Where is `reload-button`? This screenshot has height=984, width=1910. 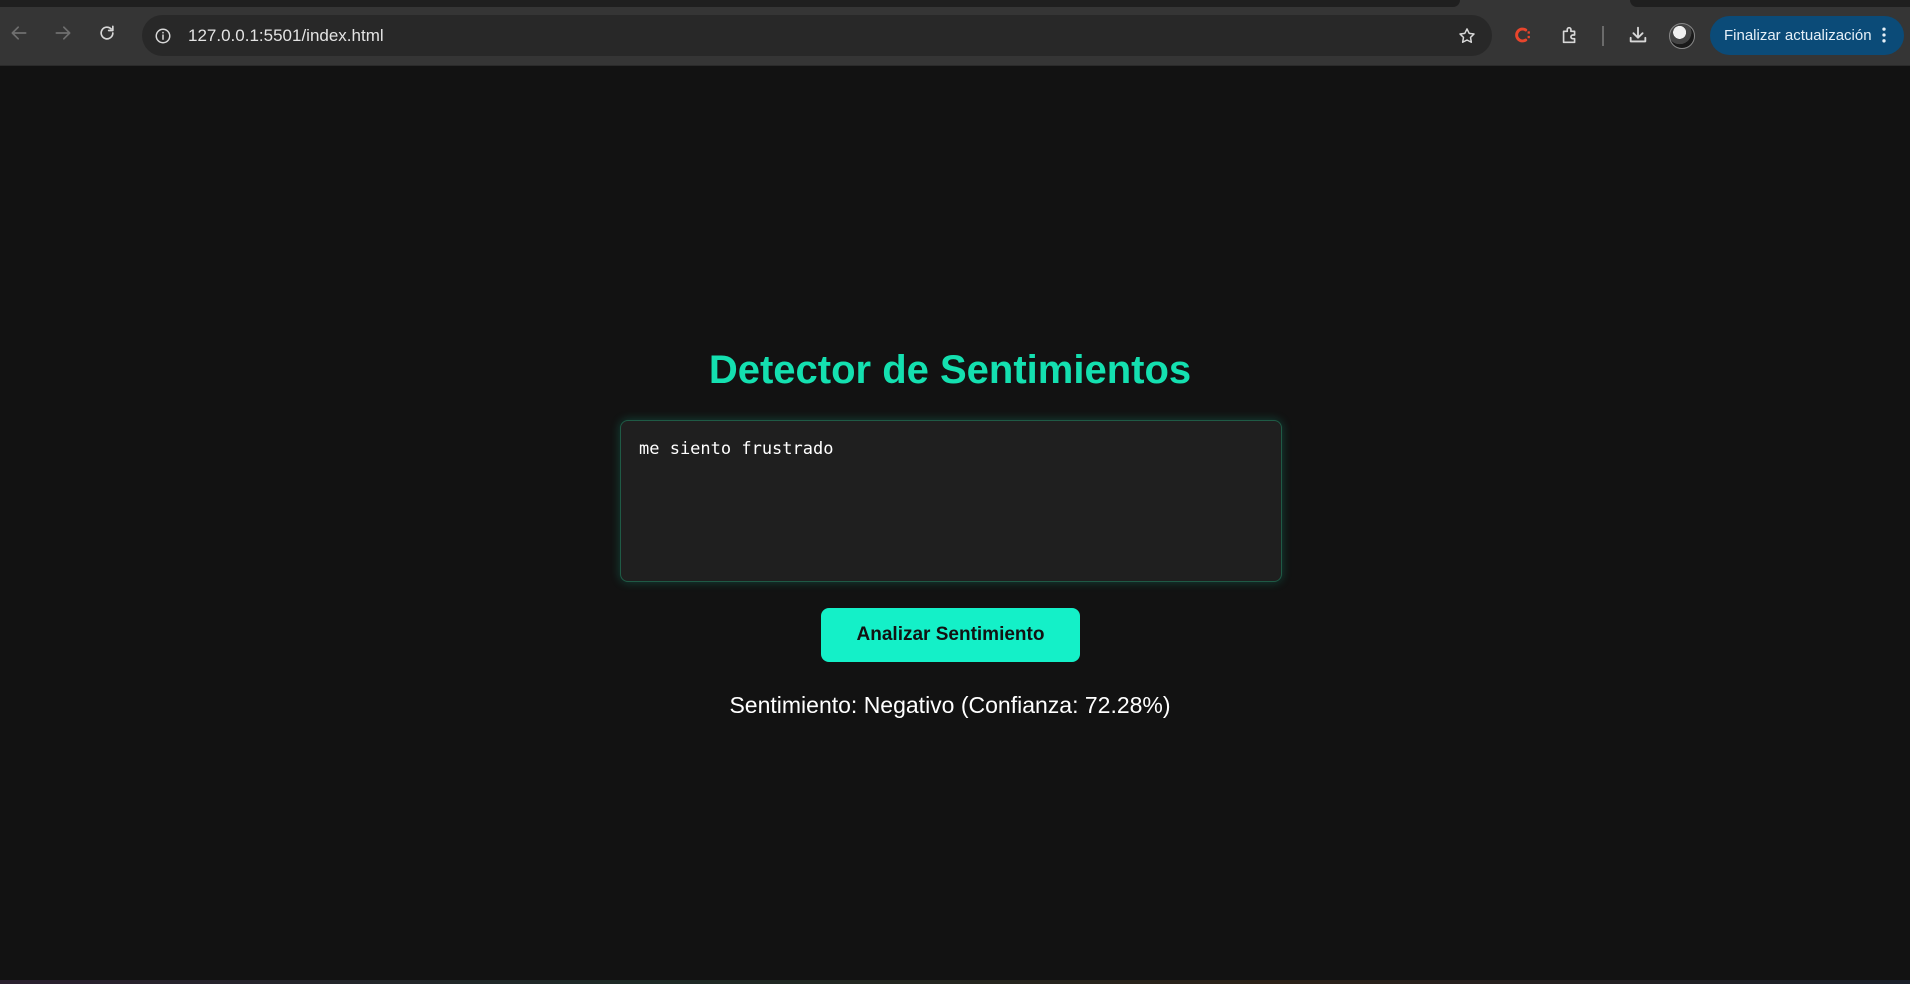 reload-button is located at coordinates (107, 33).